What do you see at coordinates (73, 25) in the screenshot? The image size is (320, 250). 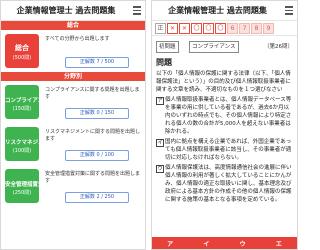 I see `section-header-general: 総合` at bounding box center [73, 25].